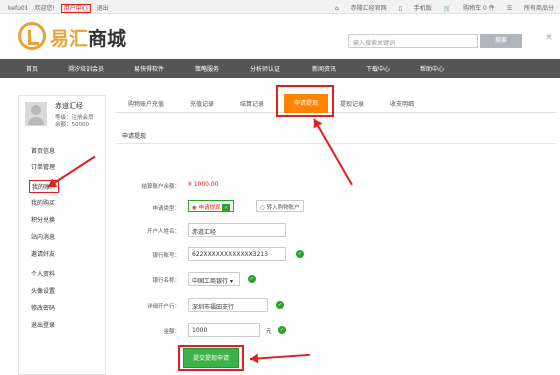  What do you see at coordinates (324, 68) in the screenshot?
I see `nav-item: 新闻资讯` at bounding box center [324, 68].